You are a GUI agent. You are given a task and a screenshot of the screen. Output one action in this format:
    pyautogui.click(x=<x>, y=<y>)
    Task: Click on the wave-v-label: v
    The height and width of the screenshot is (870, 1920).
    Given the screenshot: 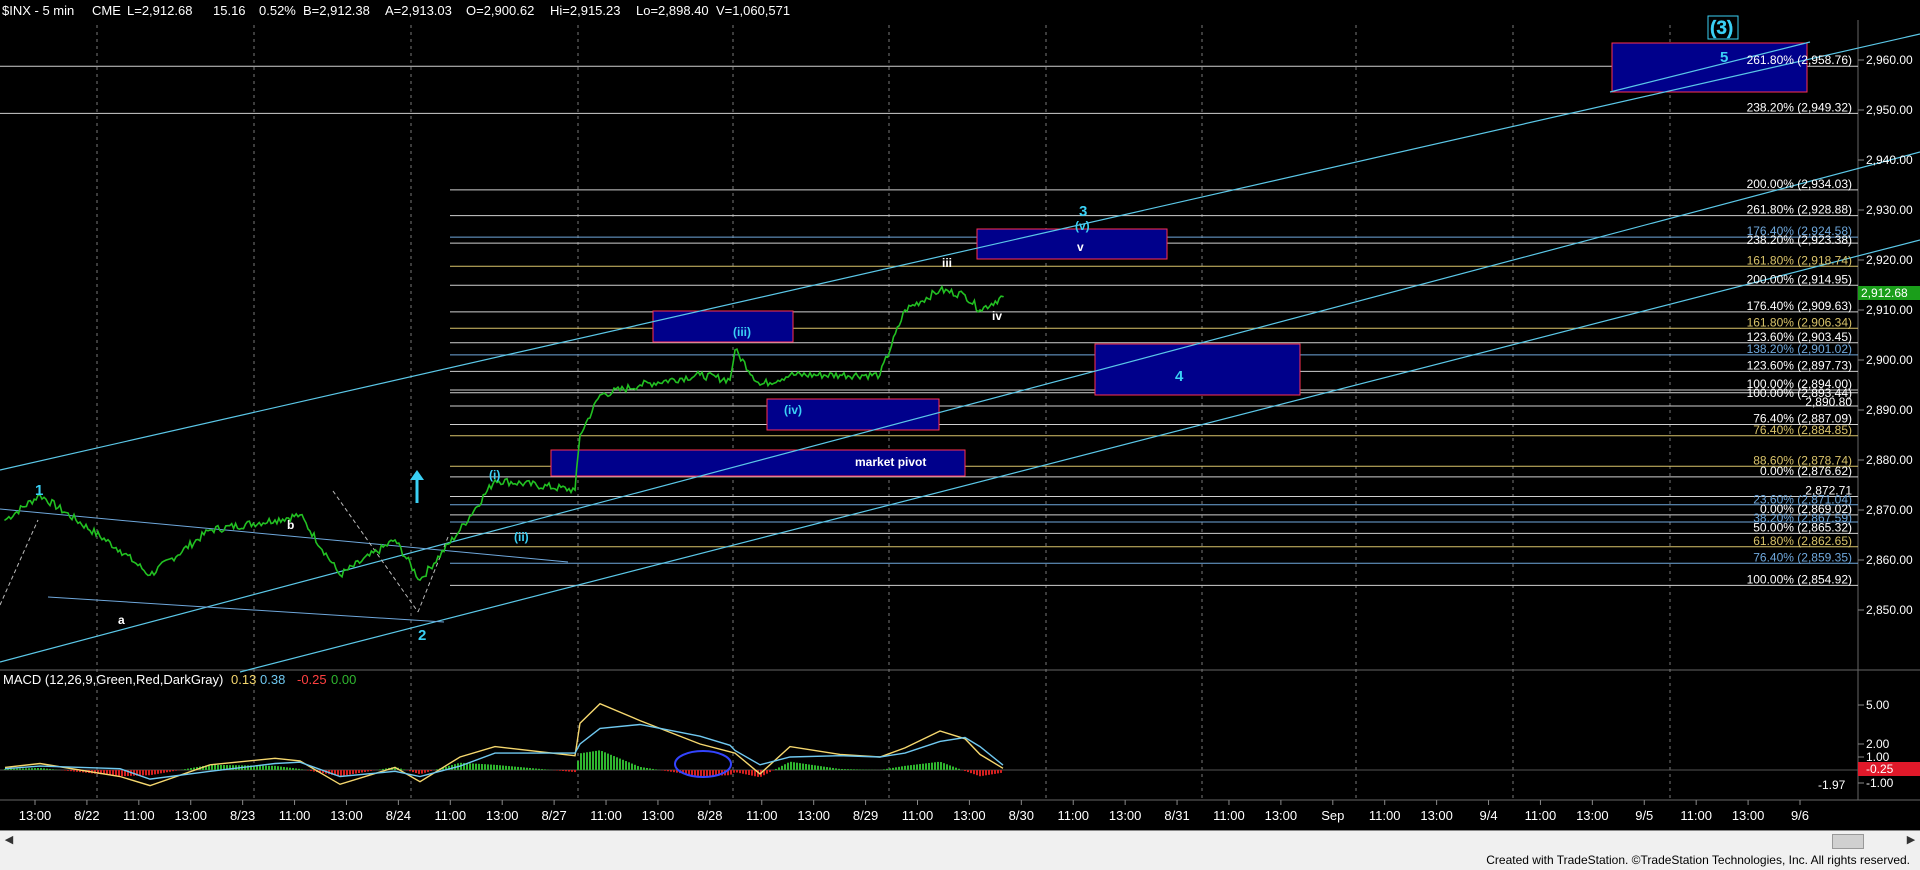 What is the action you would take?
    pyautogui.click(x=1080, y=247)
    